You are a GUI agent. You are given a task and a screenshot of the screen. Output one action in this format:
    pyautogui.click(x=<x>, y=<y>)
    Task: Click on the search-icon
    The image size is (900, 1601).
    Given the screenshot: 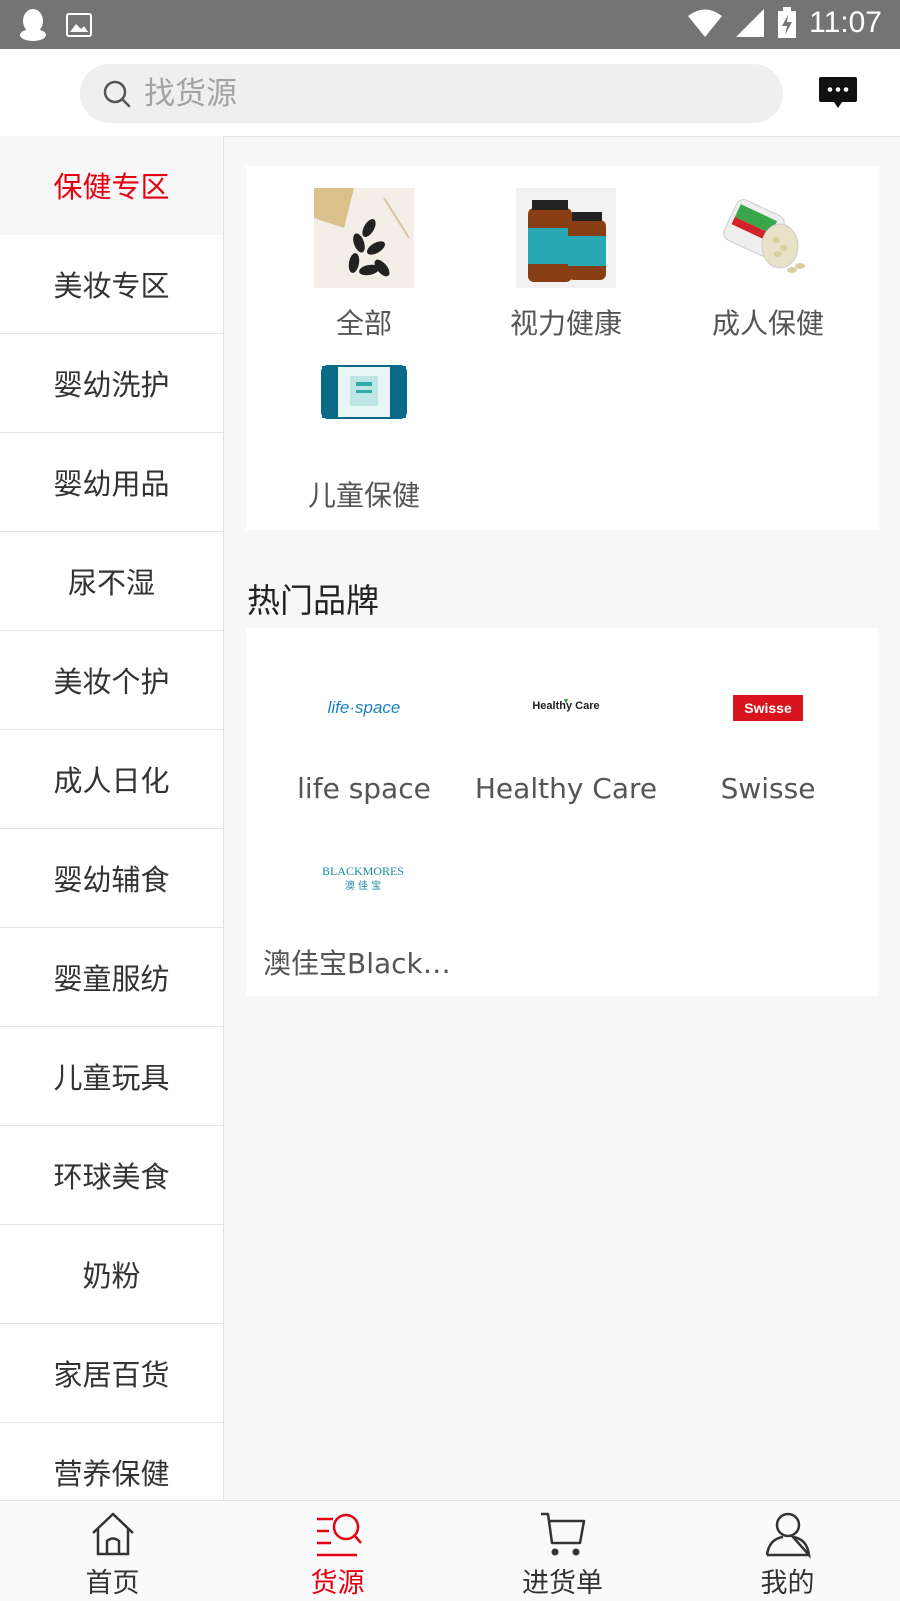 What is the action you would take?
    pyautogui.click(x=117, y=93)
    